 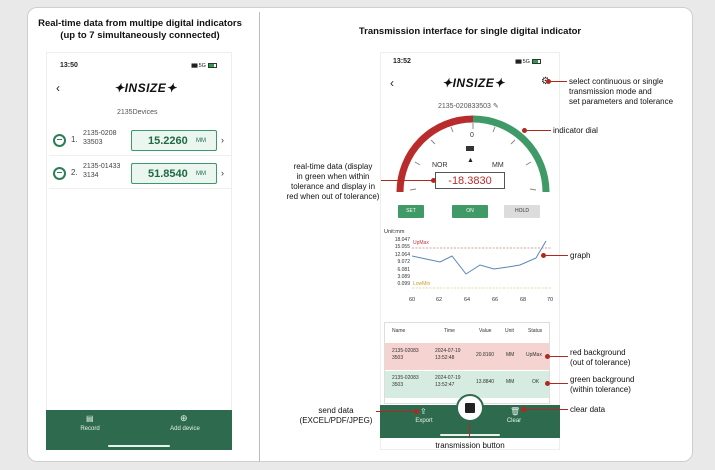 I want to click on dial-mode-label: NOR, so click(x=440, y=165).